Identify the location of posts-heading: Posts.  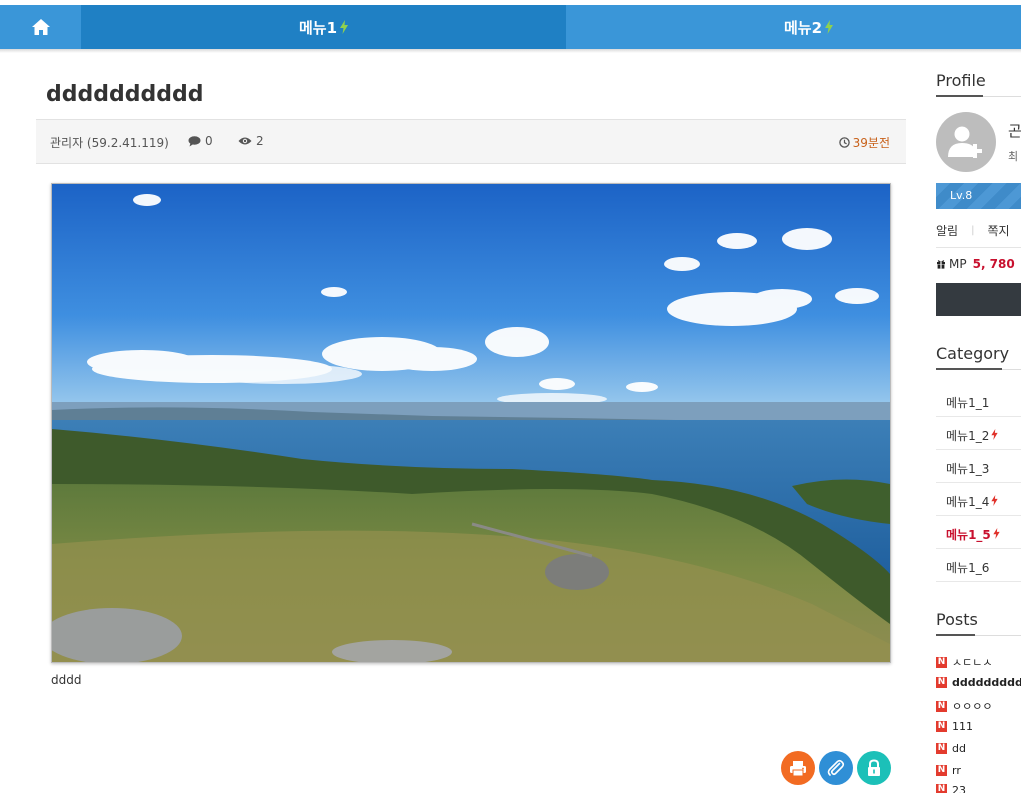
(957, 619).